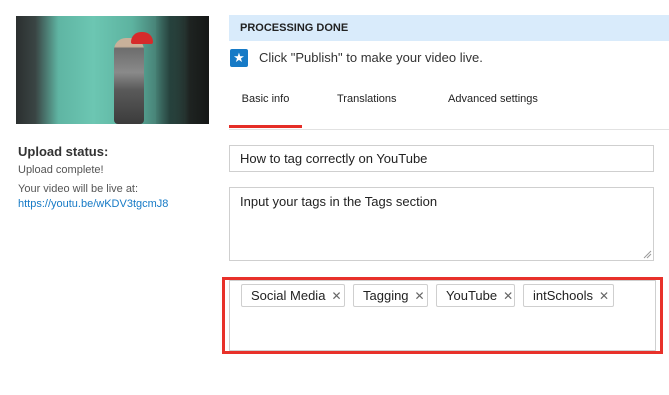 This screenshot has height=395, width=669. What do you see at coordinates (112, 70) in the screenshot?
I see `video-thumbnail` at bounding box center [112, 70].